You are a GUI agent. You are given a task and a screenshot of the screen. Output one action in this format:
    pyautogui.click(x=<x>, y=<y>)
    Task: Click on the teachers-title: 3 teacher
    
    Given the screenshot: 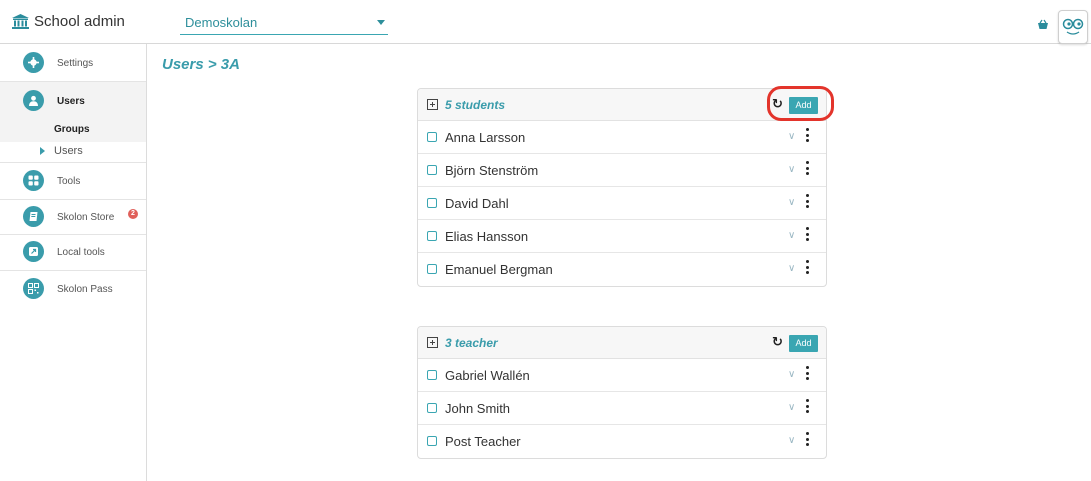 What is the action you would take?
    pyautogui.click(x=471, y=343)
    